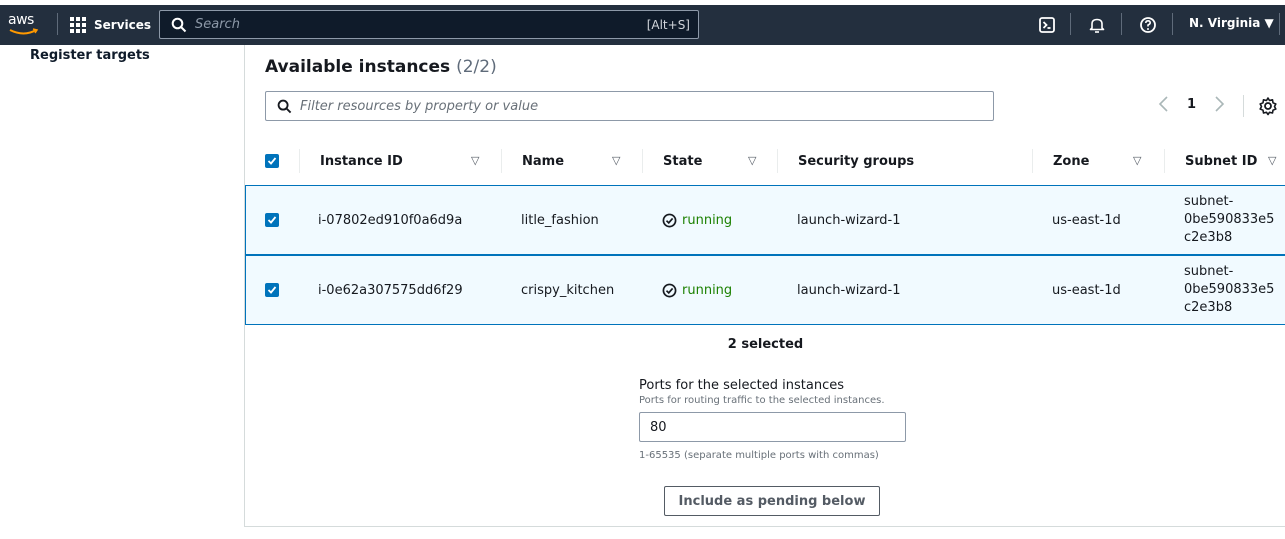  I want to click on selected-count: 2 selected, so click(765, 344).